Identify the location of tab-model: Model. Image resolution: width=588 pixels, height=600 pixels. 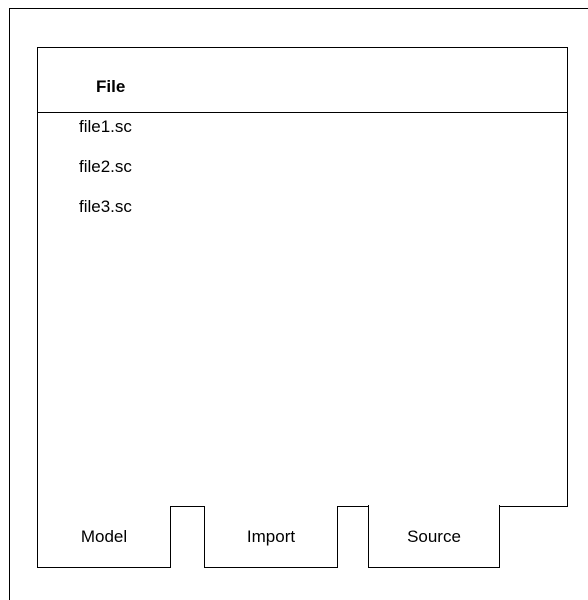
(104, 537).